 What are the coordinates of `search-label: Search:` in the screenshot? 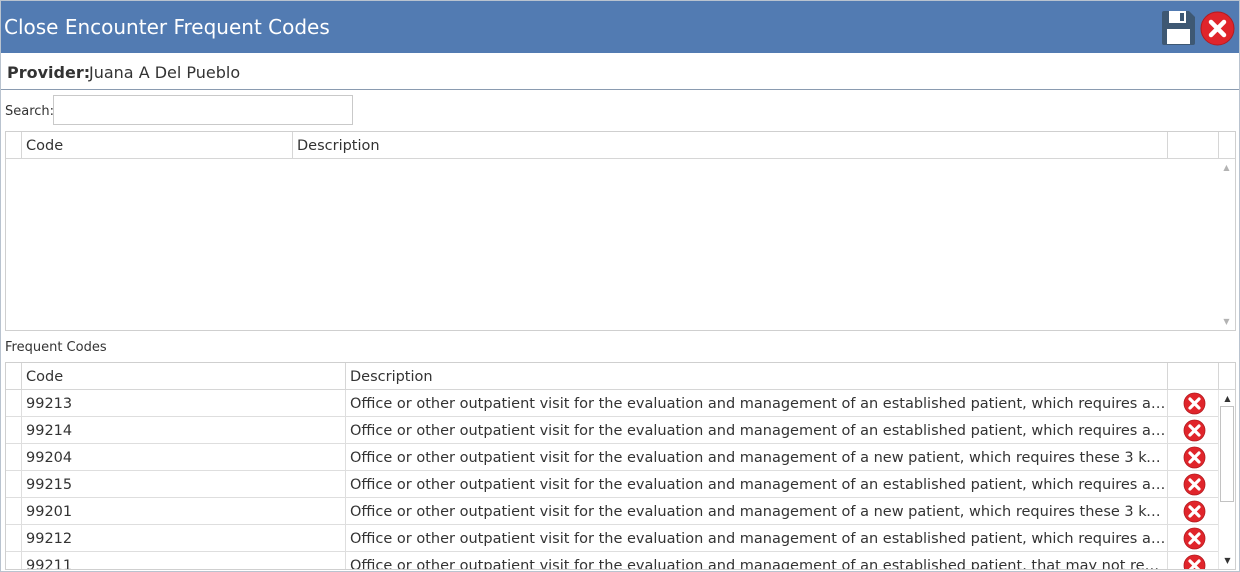 It's located at (30, 111).